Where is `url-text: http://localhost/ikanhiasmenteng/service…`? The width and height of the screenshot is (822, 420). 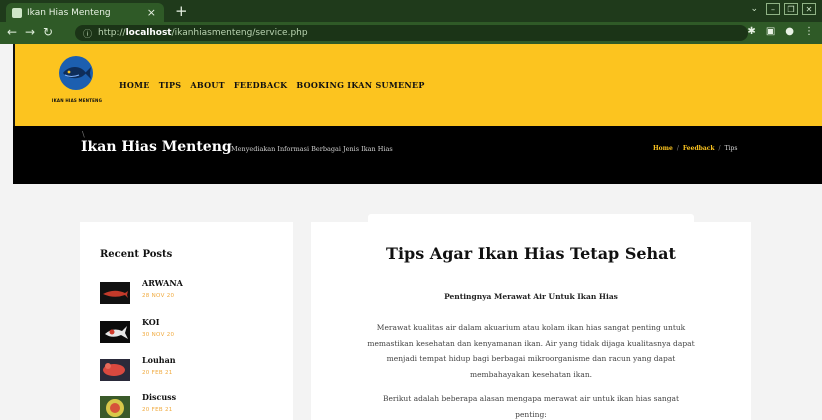
url-text: http://localhost/ikanhiasmenteng/service… is located at coordinates (203, 33).